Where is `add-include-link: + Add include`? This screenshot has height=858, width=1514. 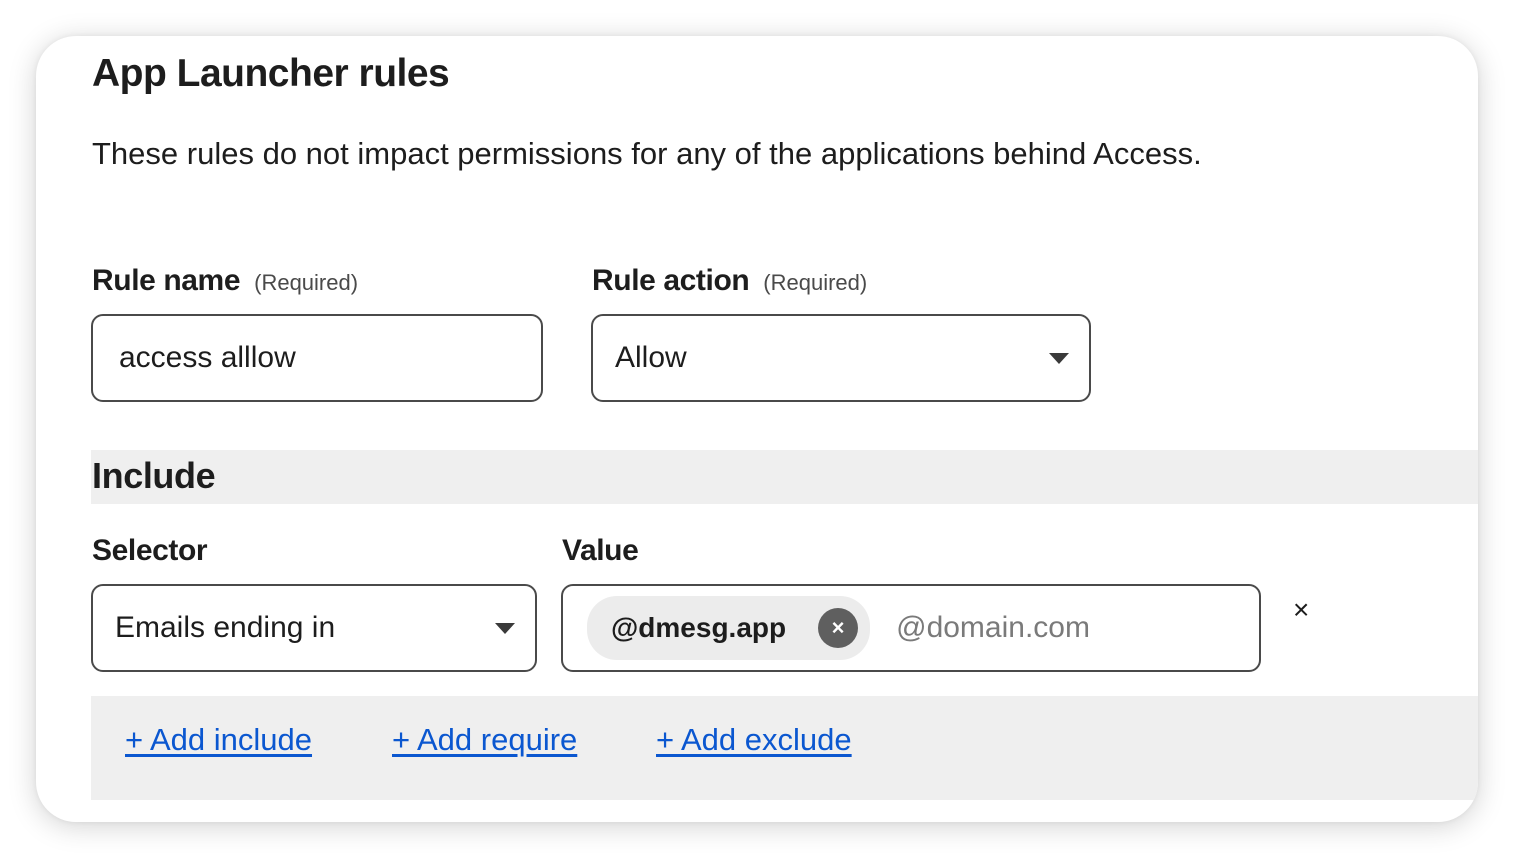
add-include-link: + Add include is located at coordinates (218, 740).